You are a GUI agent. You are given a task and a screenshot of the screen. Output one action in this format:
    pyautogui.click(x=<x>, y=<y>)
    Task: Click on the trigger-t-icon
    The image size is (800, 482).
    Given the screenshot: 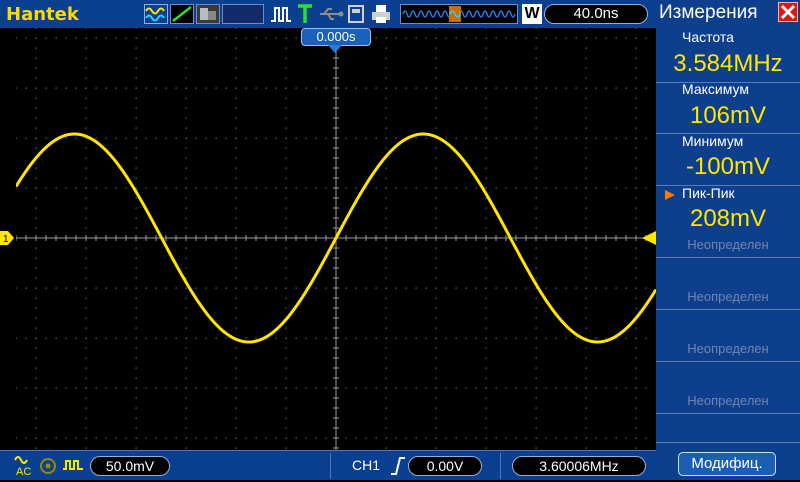 What is the action you would take?
    pyautogui.click(x=305, y=16)
    